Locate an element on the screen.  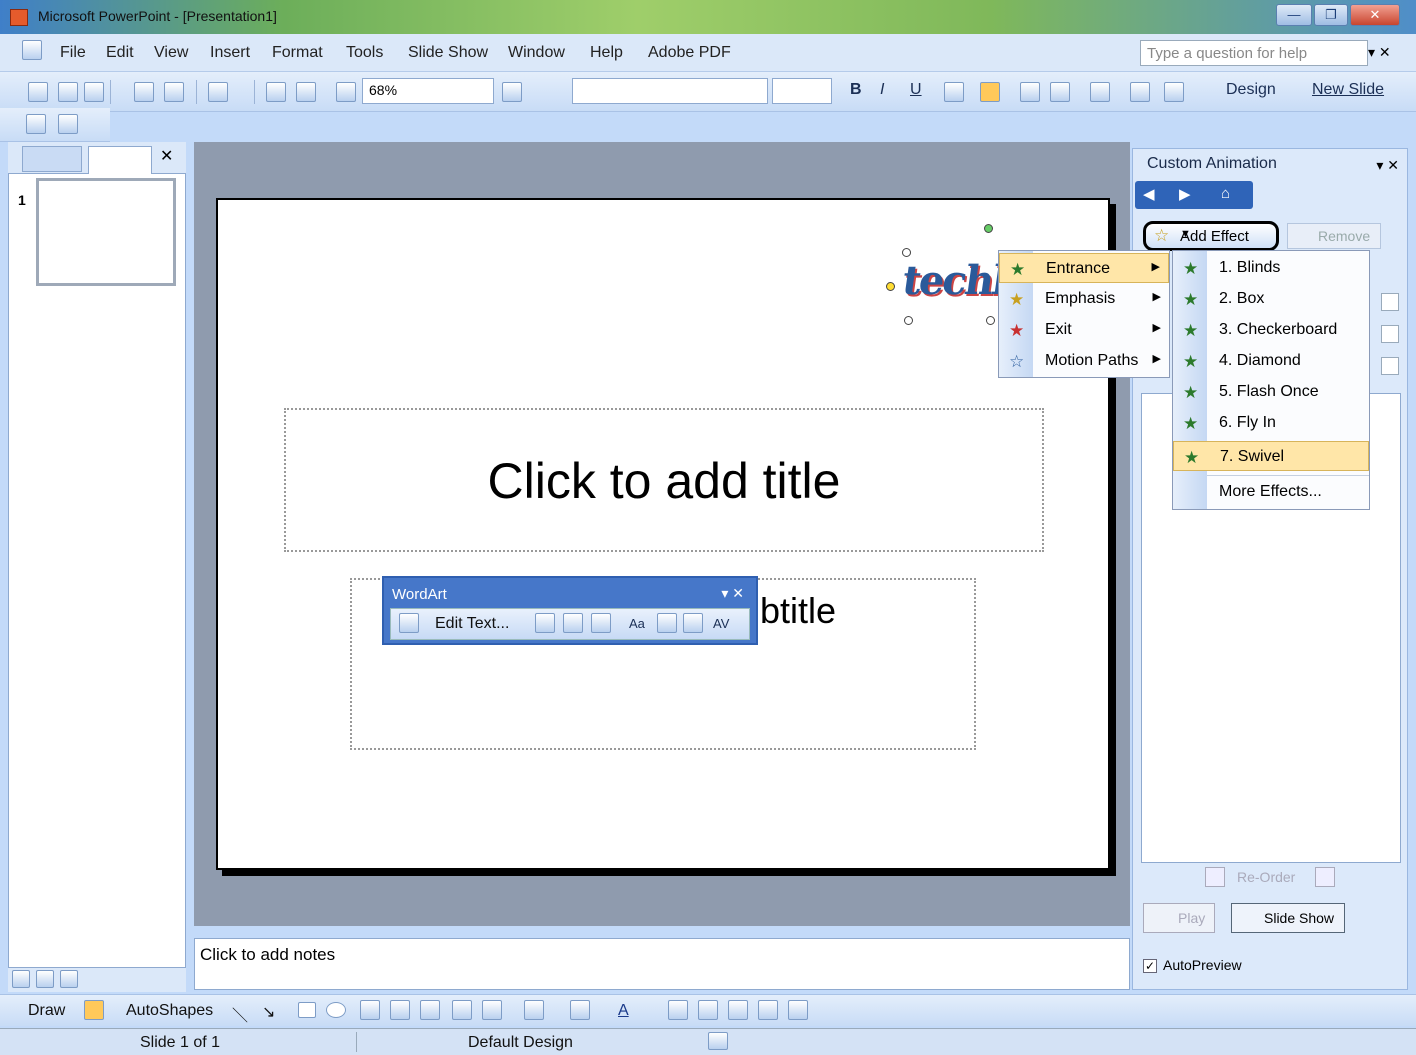
menu-view: View is located at coordinates (171, 53).